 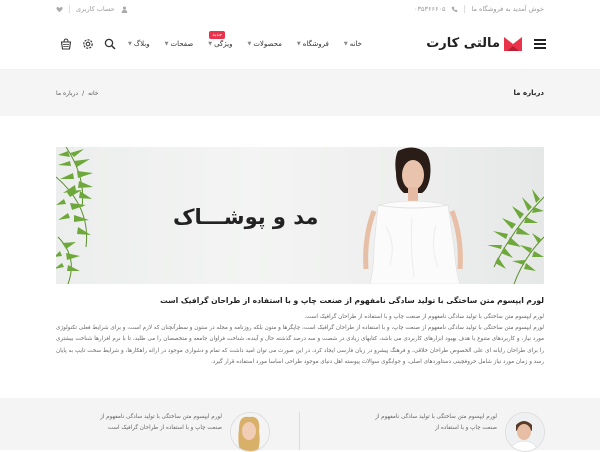 I want to click on logo-icon, so click(x=513, y=43).